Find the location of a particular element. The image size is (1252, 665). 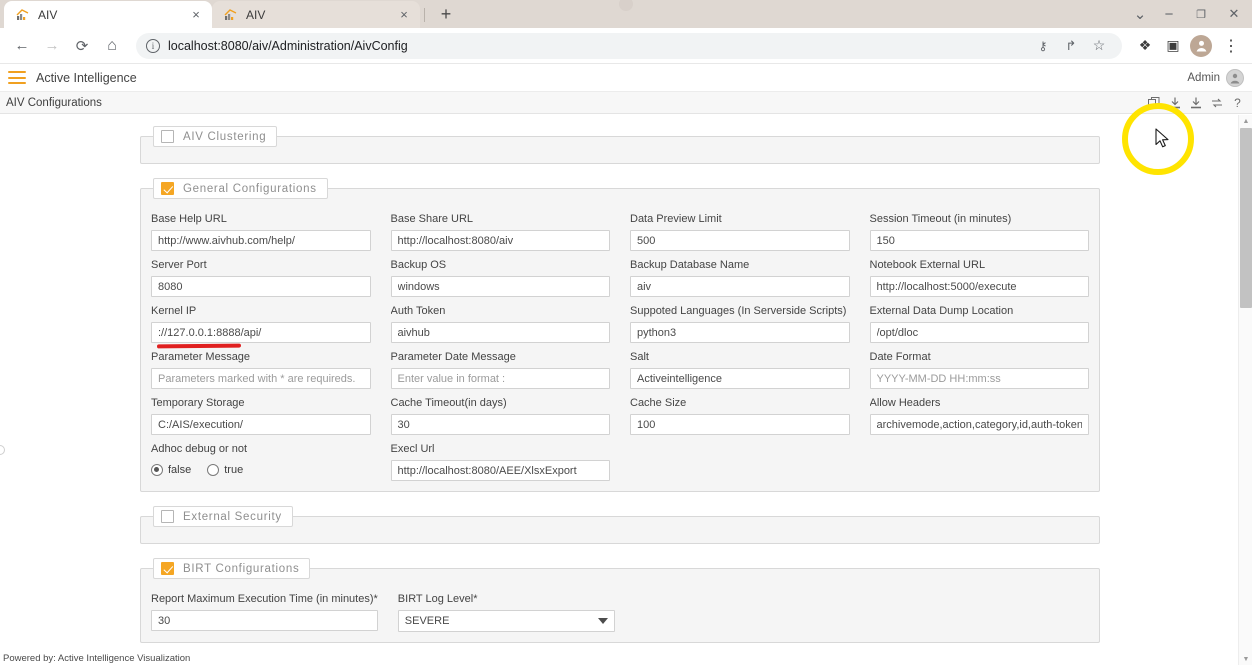

input-base-help-url is located at coordinates (261, 240).